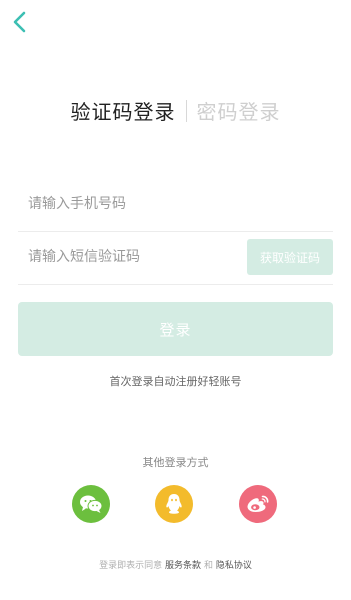 This screenshot has height=600, width=351. I want to click on sms-code-field: 获取验证码, so click(175, 257).